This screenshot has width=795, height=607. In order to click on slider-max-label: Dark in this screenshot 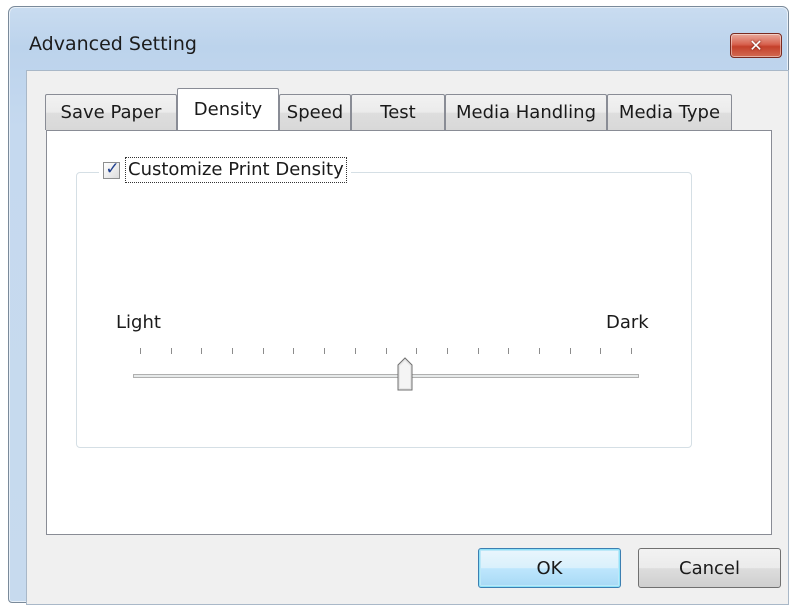, I will do `click(627, 322)`.